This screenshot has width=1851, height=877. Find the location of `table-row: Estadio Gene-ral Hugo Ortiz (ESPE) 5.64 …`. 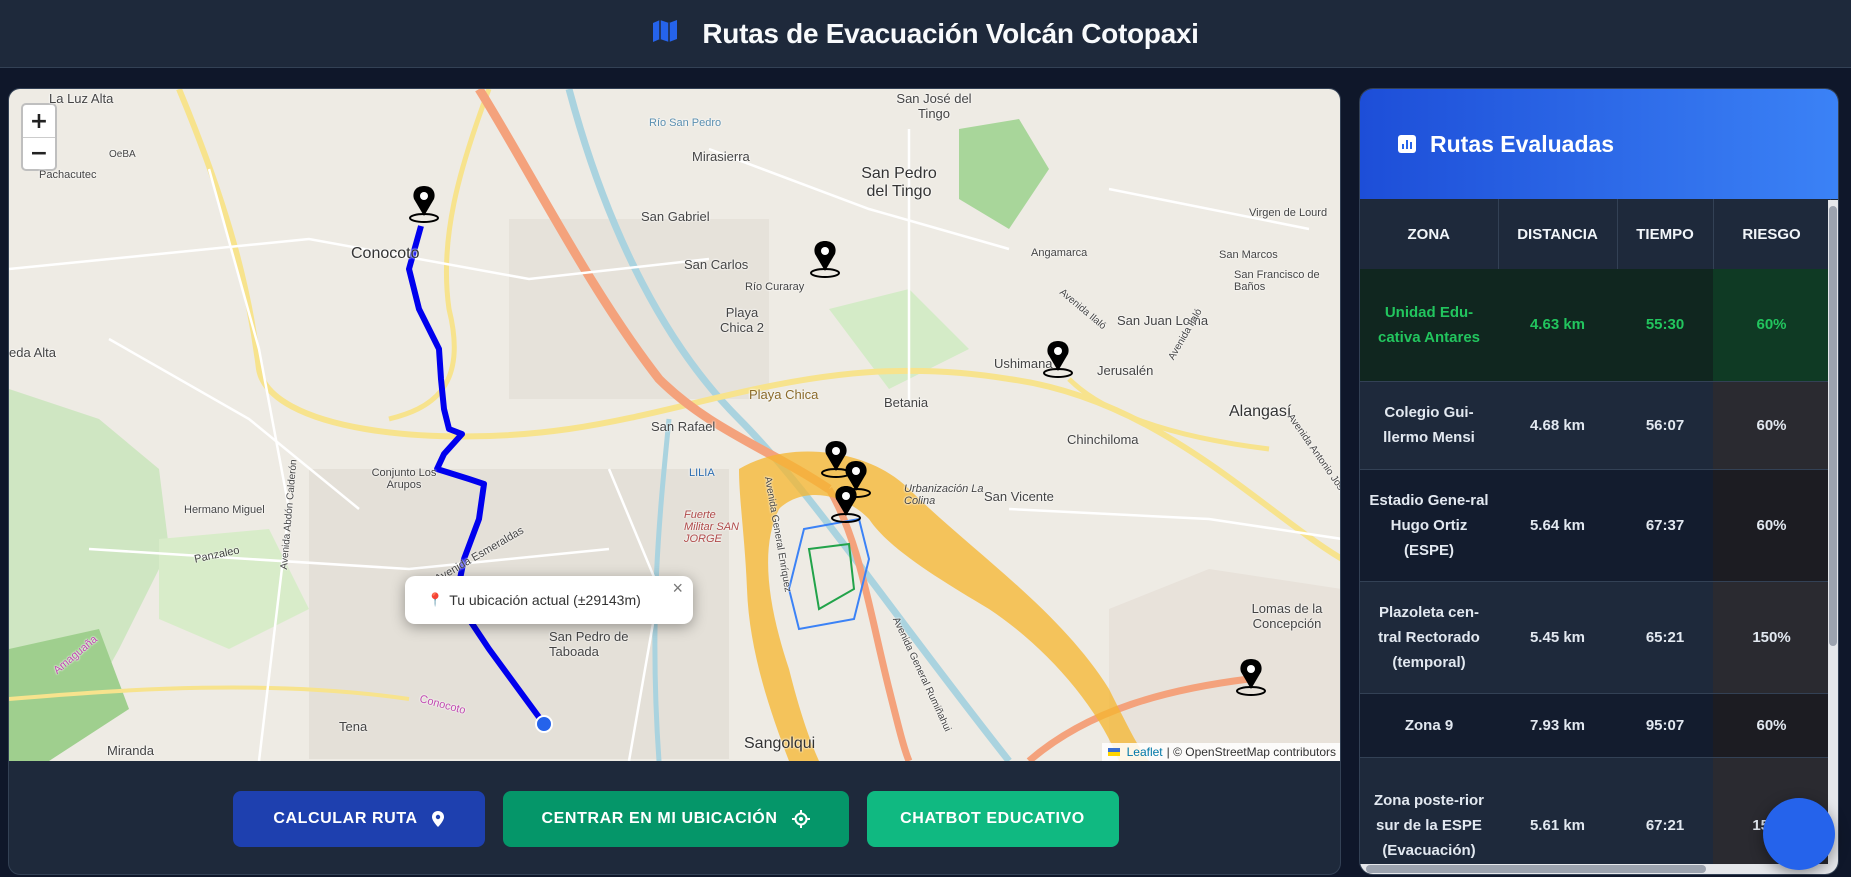

table-row: Estadio Gene-ral Hugo Ortiz (ESPE) 5.64 … is located at coordinates (1595, 525).